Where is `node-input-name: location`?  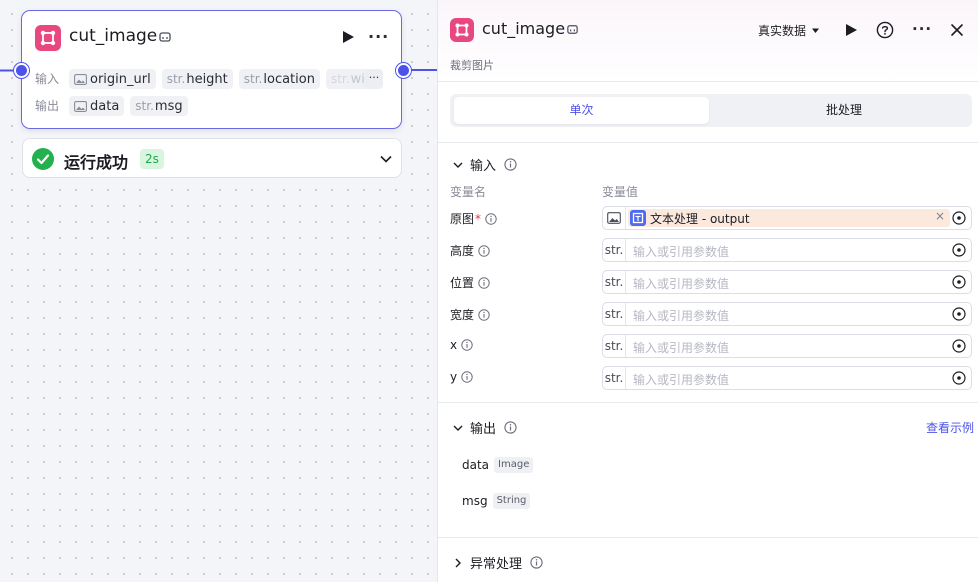
node-input-name: location is located at coordinates (289, 79).